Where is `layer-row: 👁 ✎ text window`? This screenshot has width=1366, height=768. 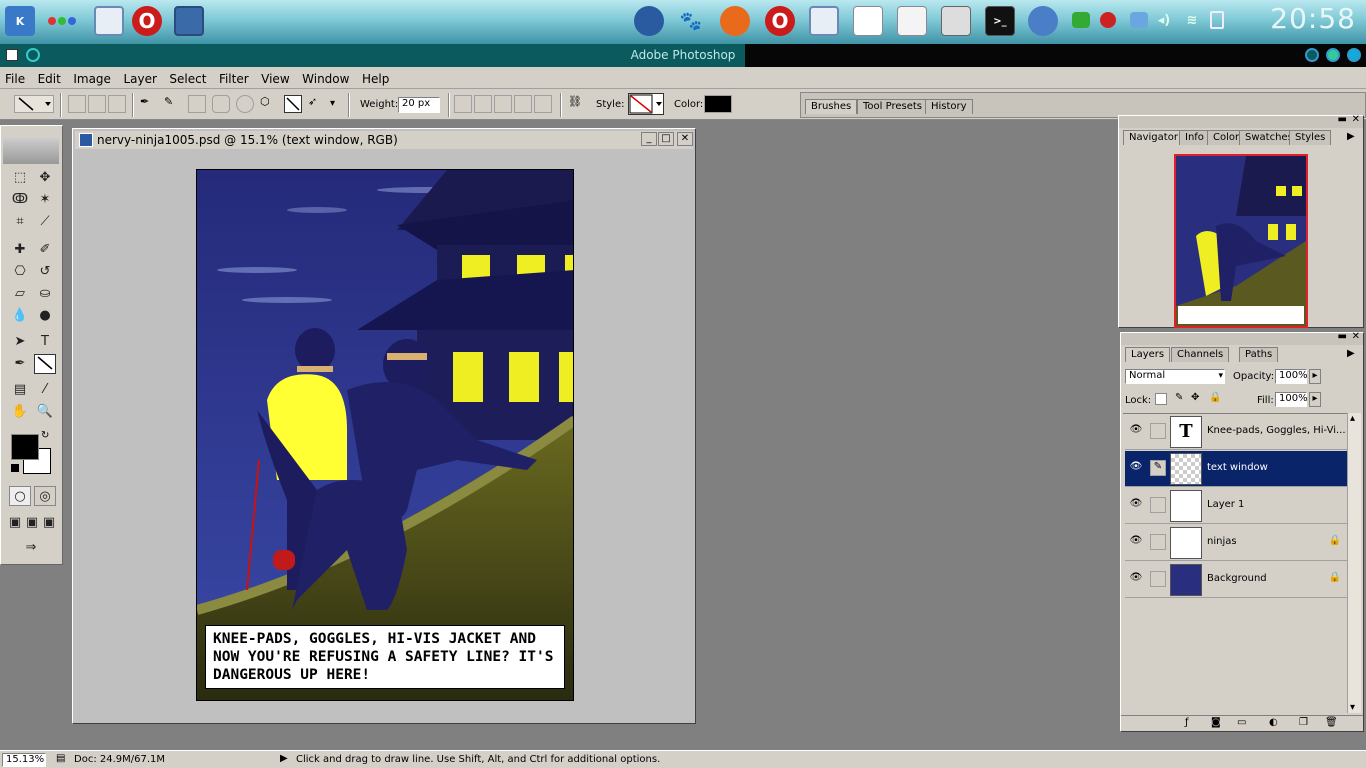
layer-row: 👁 ✎ text window is located at coordinates (1236, 469).